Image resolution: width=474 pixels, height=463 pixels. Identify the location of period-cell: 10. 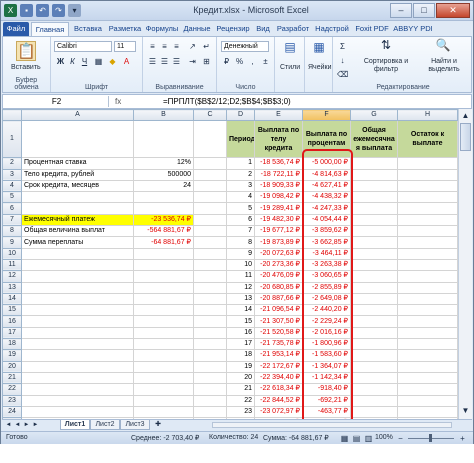
(240, 265).